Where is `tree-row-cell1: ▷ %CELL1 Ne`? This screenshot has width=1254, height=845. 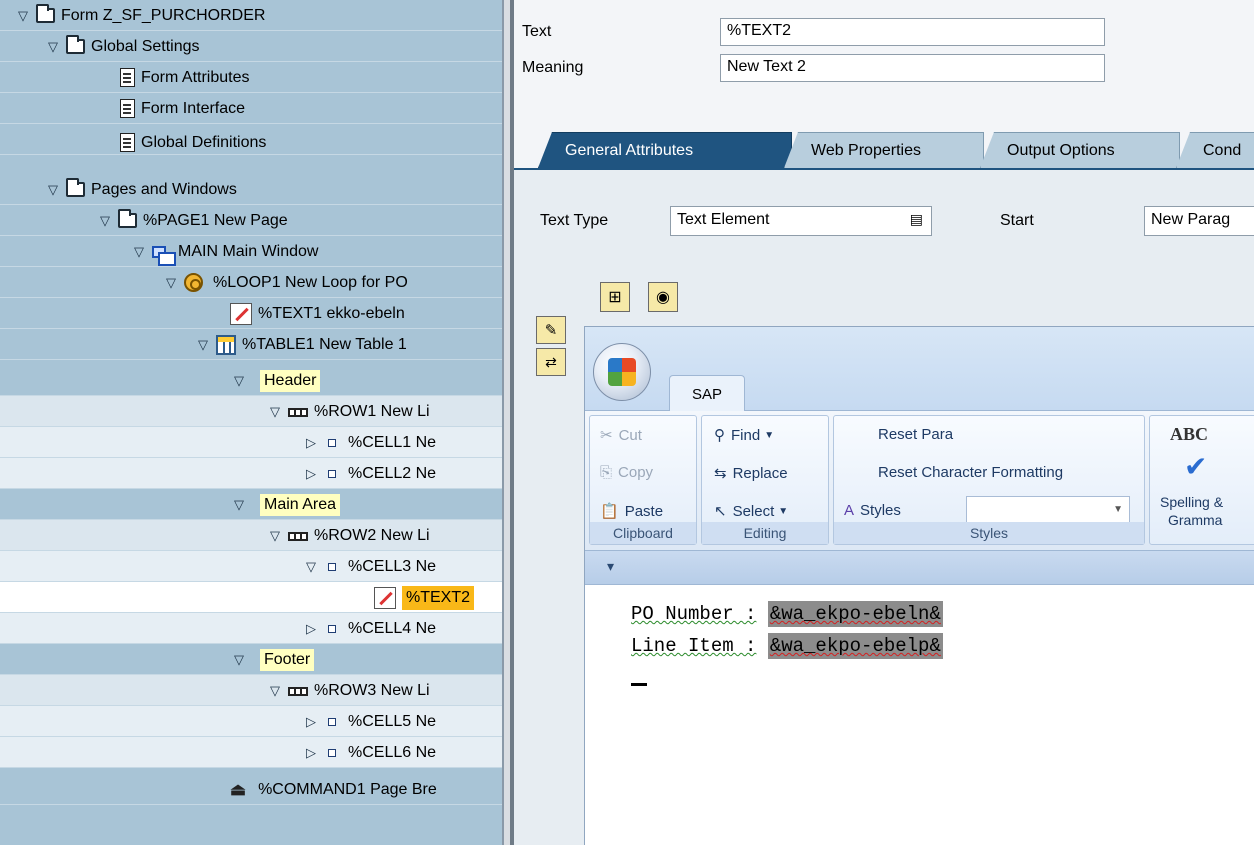 tree-row-cell1: ▷ %CELL1 Ne is located at coordinates (251, 442).